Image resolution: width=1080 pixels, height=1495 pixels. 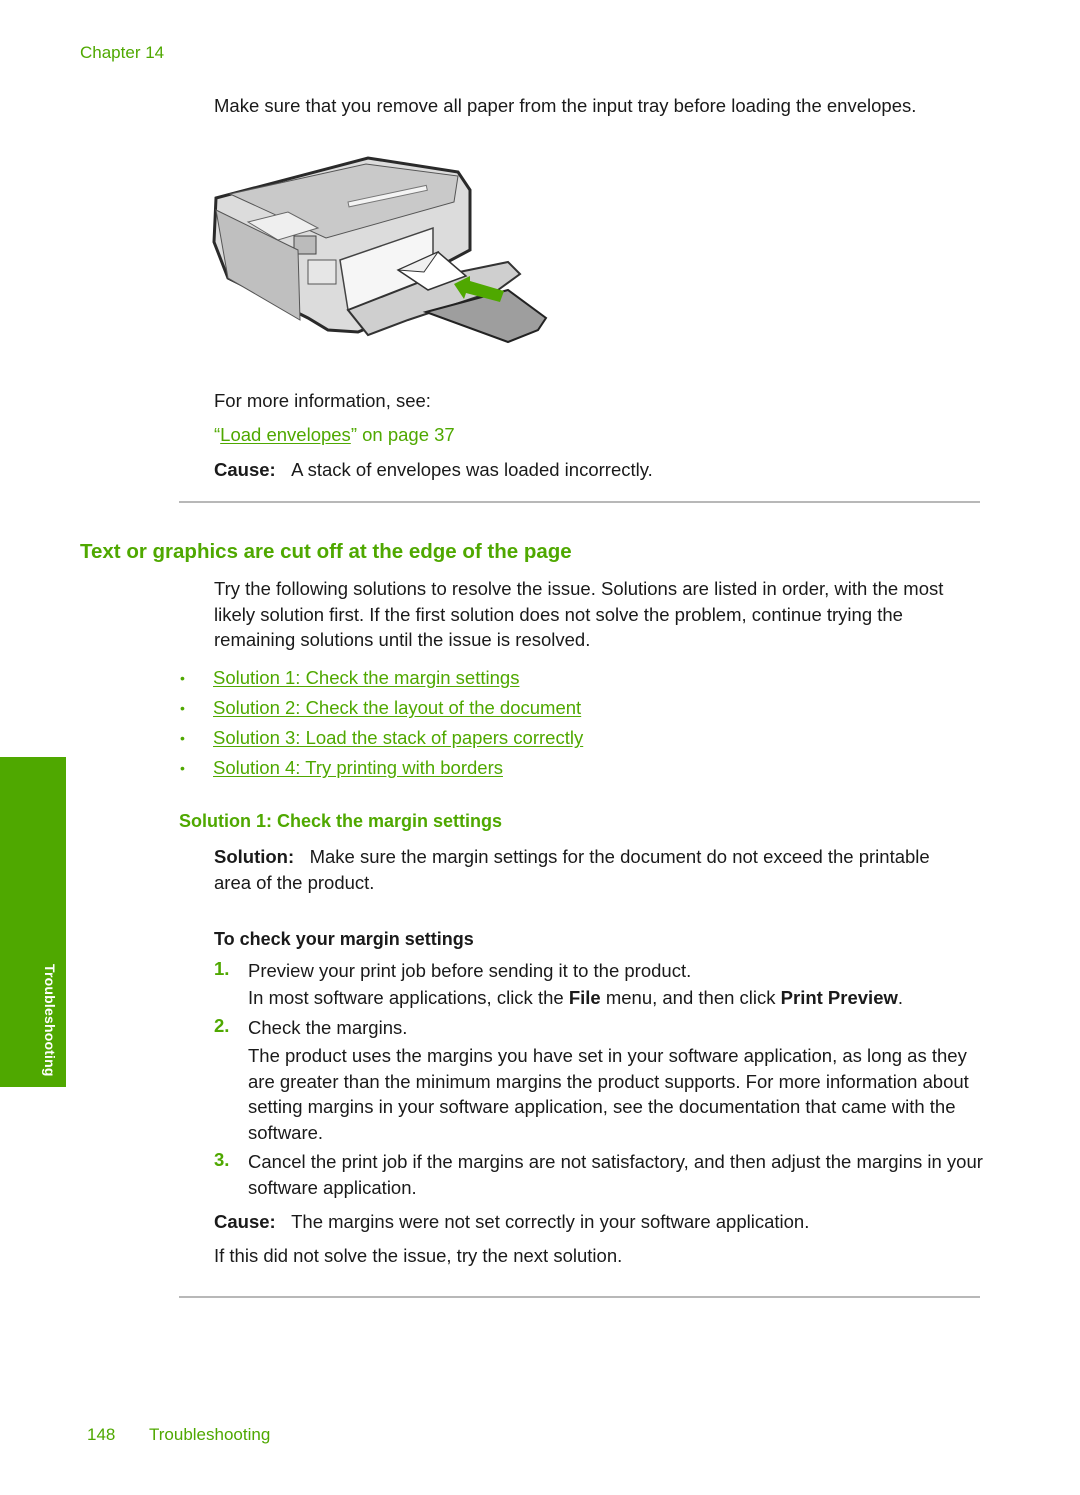 I want to click on step-1-detail-text: In most software applications, click the, so click(x=408, y=997).